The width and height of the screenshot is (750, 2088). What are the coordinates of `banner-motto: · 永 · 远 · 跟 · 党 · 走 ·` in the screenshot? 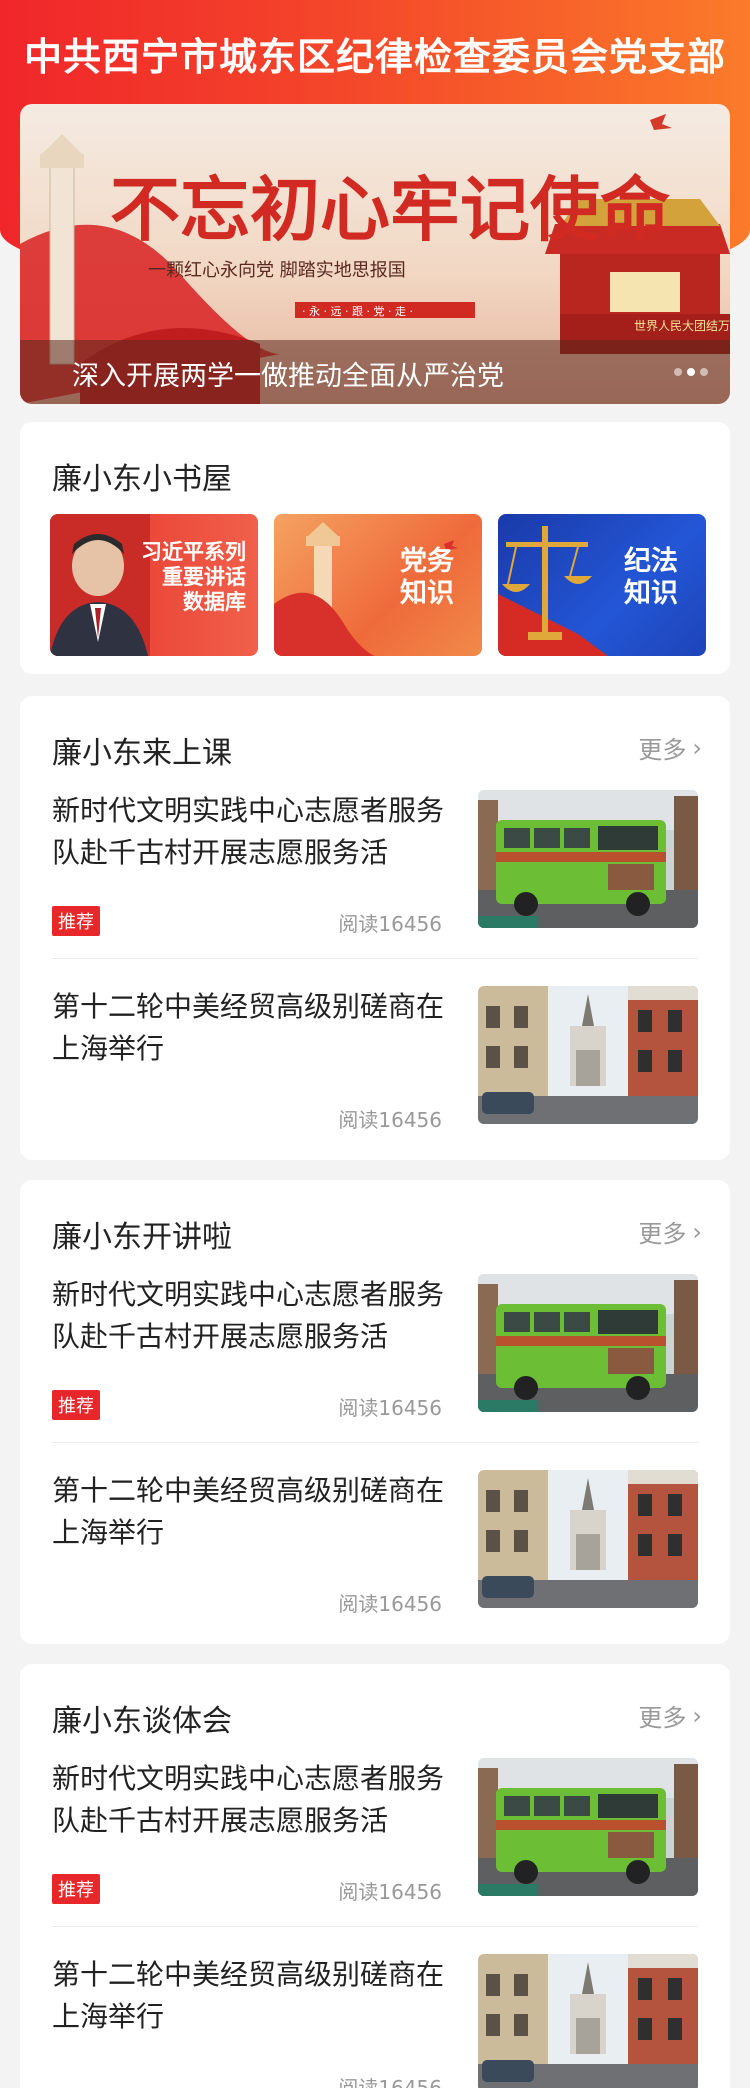 It's located at (357, 311).